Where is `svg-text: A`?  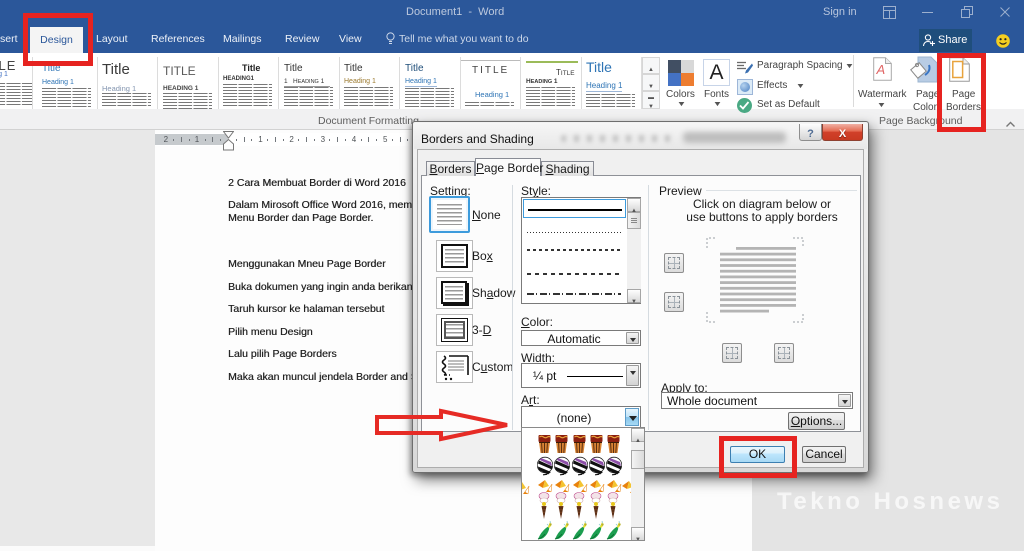 svg-text: A is located at coordinates (881, 69).